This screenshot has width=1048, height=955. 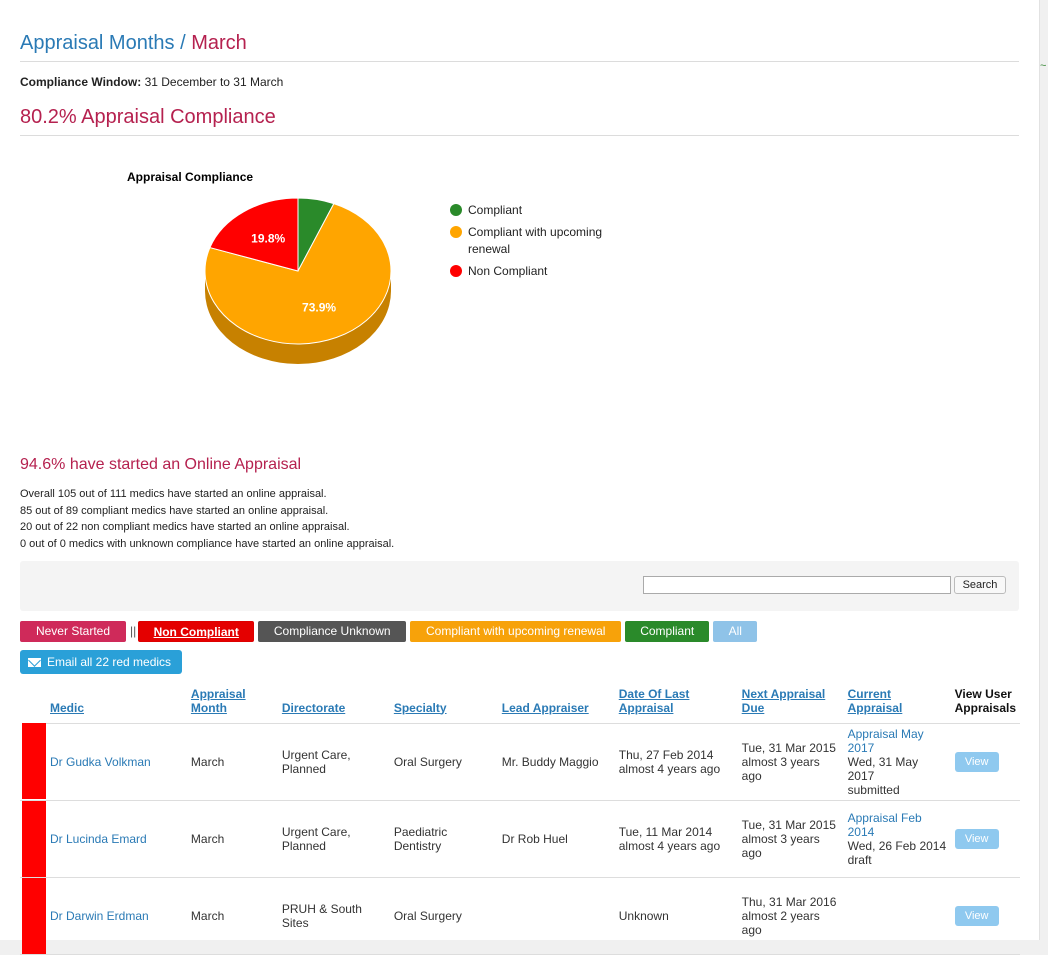 I want to click on next-due-cell: Thu, 31 Mar 2016 almost 2 years ago, so click(x=790, y=916).